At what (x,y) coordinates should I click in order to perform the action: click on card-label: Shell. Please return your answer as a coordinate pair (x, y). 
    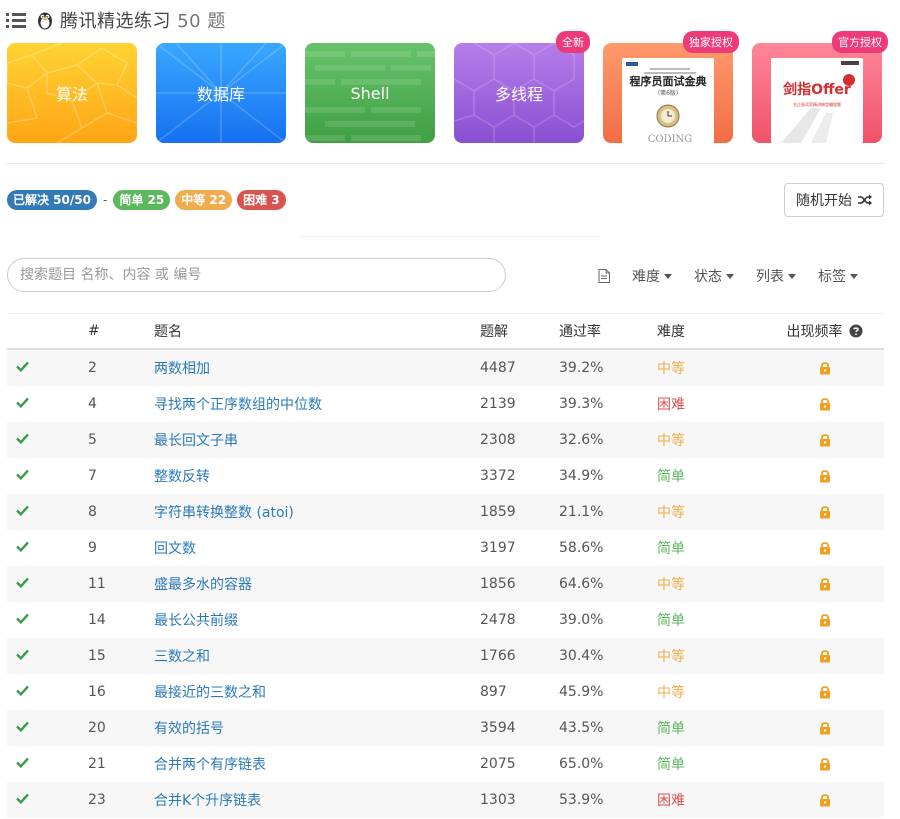
    Looking at the image, I should click on (370, 93).